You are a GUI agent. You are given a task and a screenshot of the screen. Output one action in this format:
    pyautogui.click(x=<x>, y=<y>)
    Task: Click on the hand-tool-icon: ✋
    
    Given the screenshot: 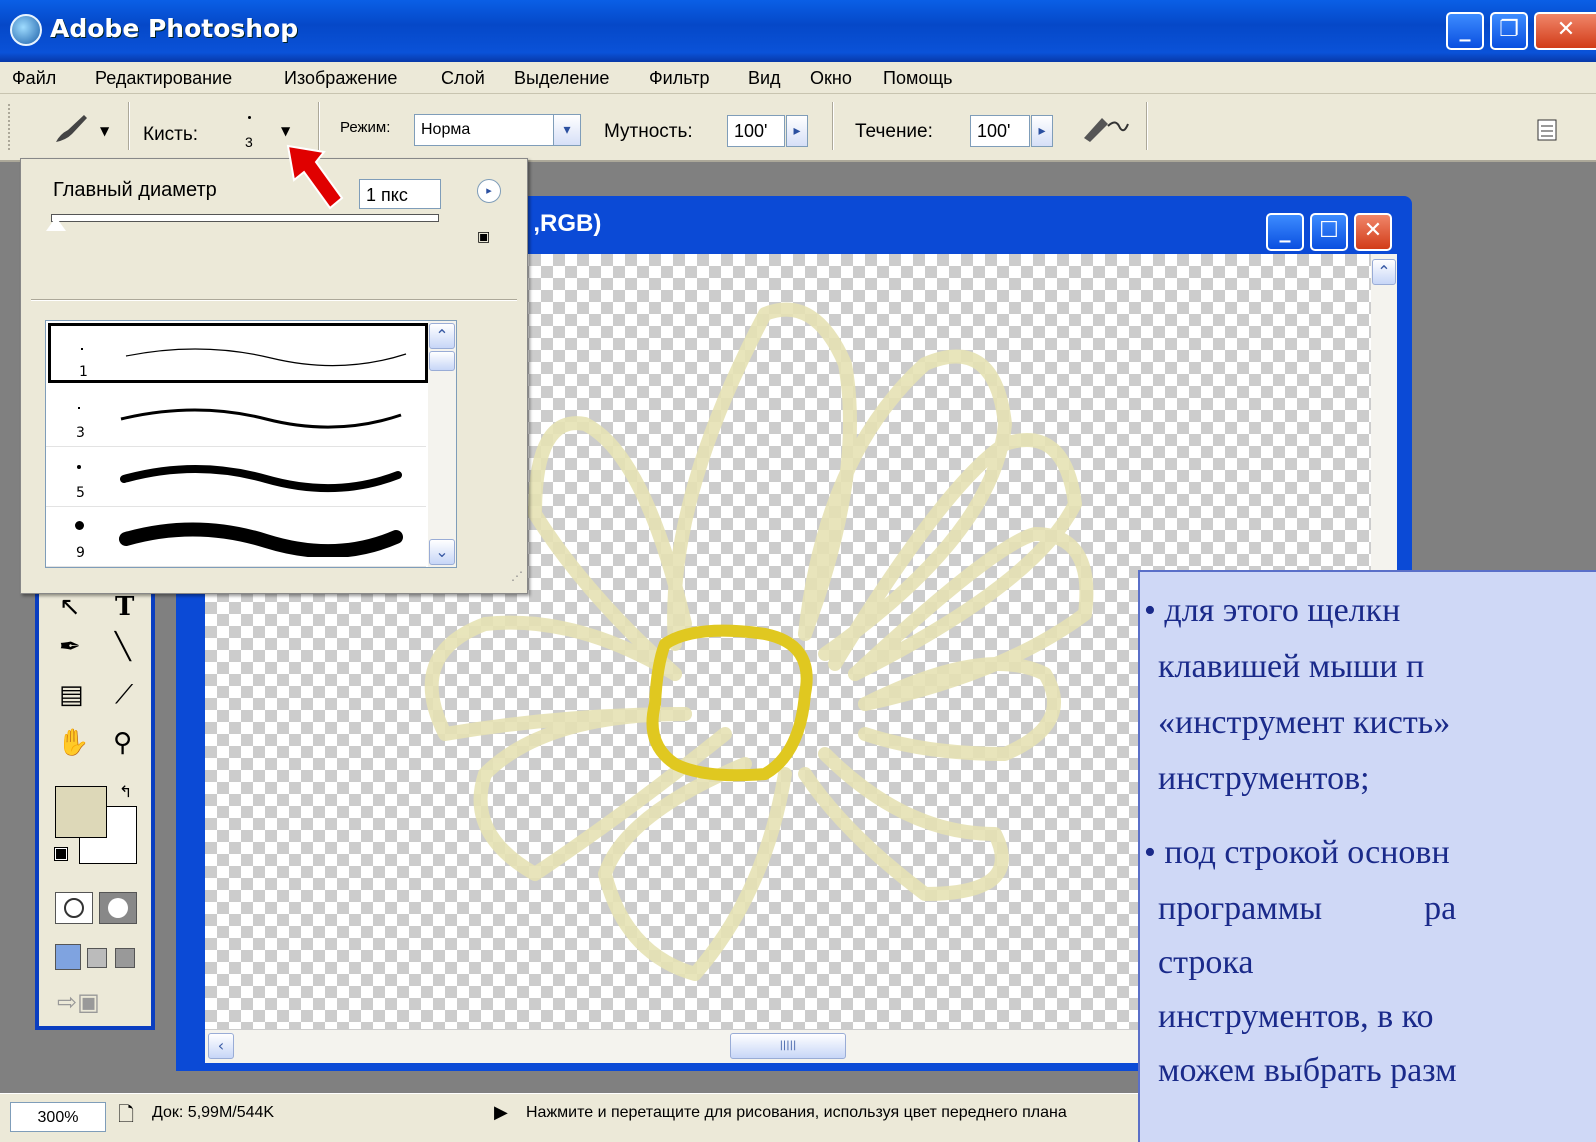 What is the action you would take?
    pyautogui.click(x=73, y=743)
    